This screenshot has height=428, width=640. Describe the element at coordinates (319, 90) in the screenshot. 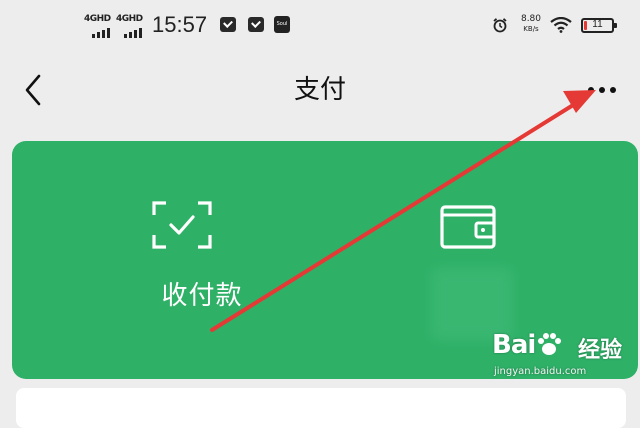

I see `page-title: 支付` at that location.